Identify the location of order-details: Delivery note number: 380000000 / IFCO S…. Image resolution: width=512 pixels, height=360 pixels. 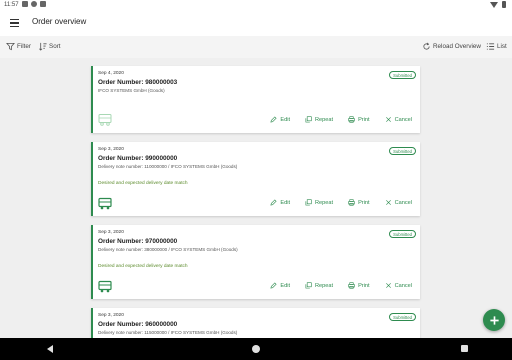
(168, 249).